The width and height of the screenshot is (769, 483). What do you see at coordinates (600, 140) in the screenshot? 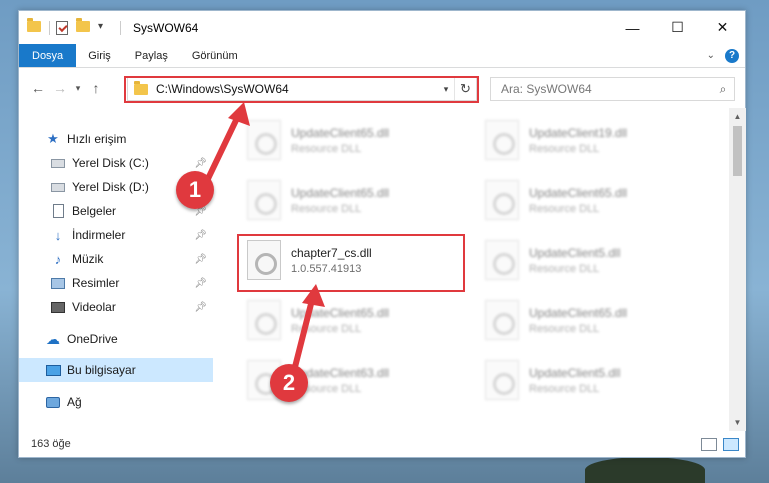
I see `file-tile: UpdateClient19.dll Resource DLL` at bounding box center [600, 140].